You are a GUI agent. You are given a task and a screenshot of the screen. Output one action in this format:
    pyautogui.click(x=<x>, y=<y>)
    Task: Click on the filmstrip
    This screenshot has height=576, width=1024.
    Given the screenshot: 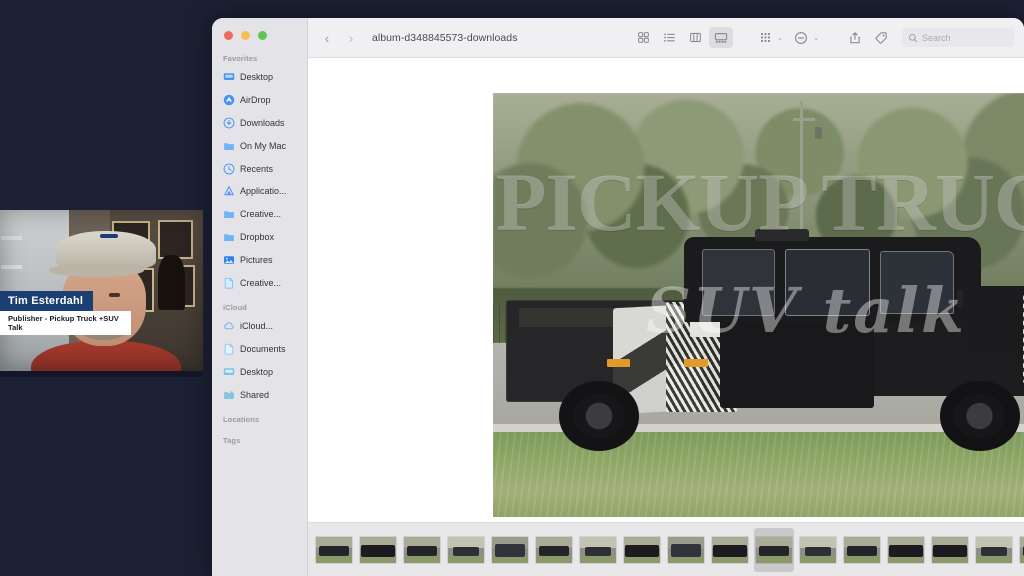 What is the action you would take?
    pyautogui.click(x=666, y=549)
    